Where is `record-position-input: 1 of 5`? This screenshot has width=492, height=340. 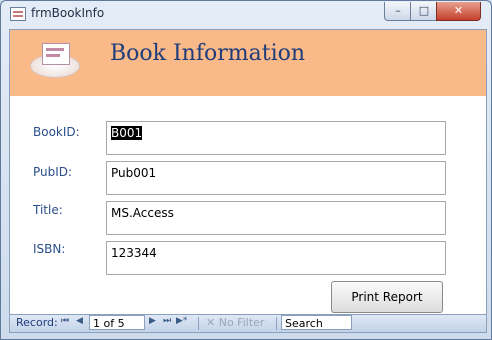 record-position-input: 1 of 5 is located at coordinates (117, 322).